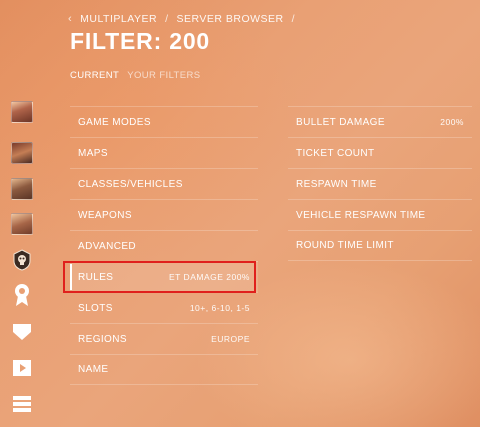  Describe the element at coordinates (452, 122) in the screenshot. I see `row-value: 200%` at that location.